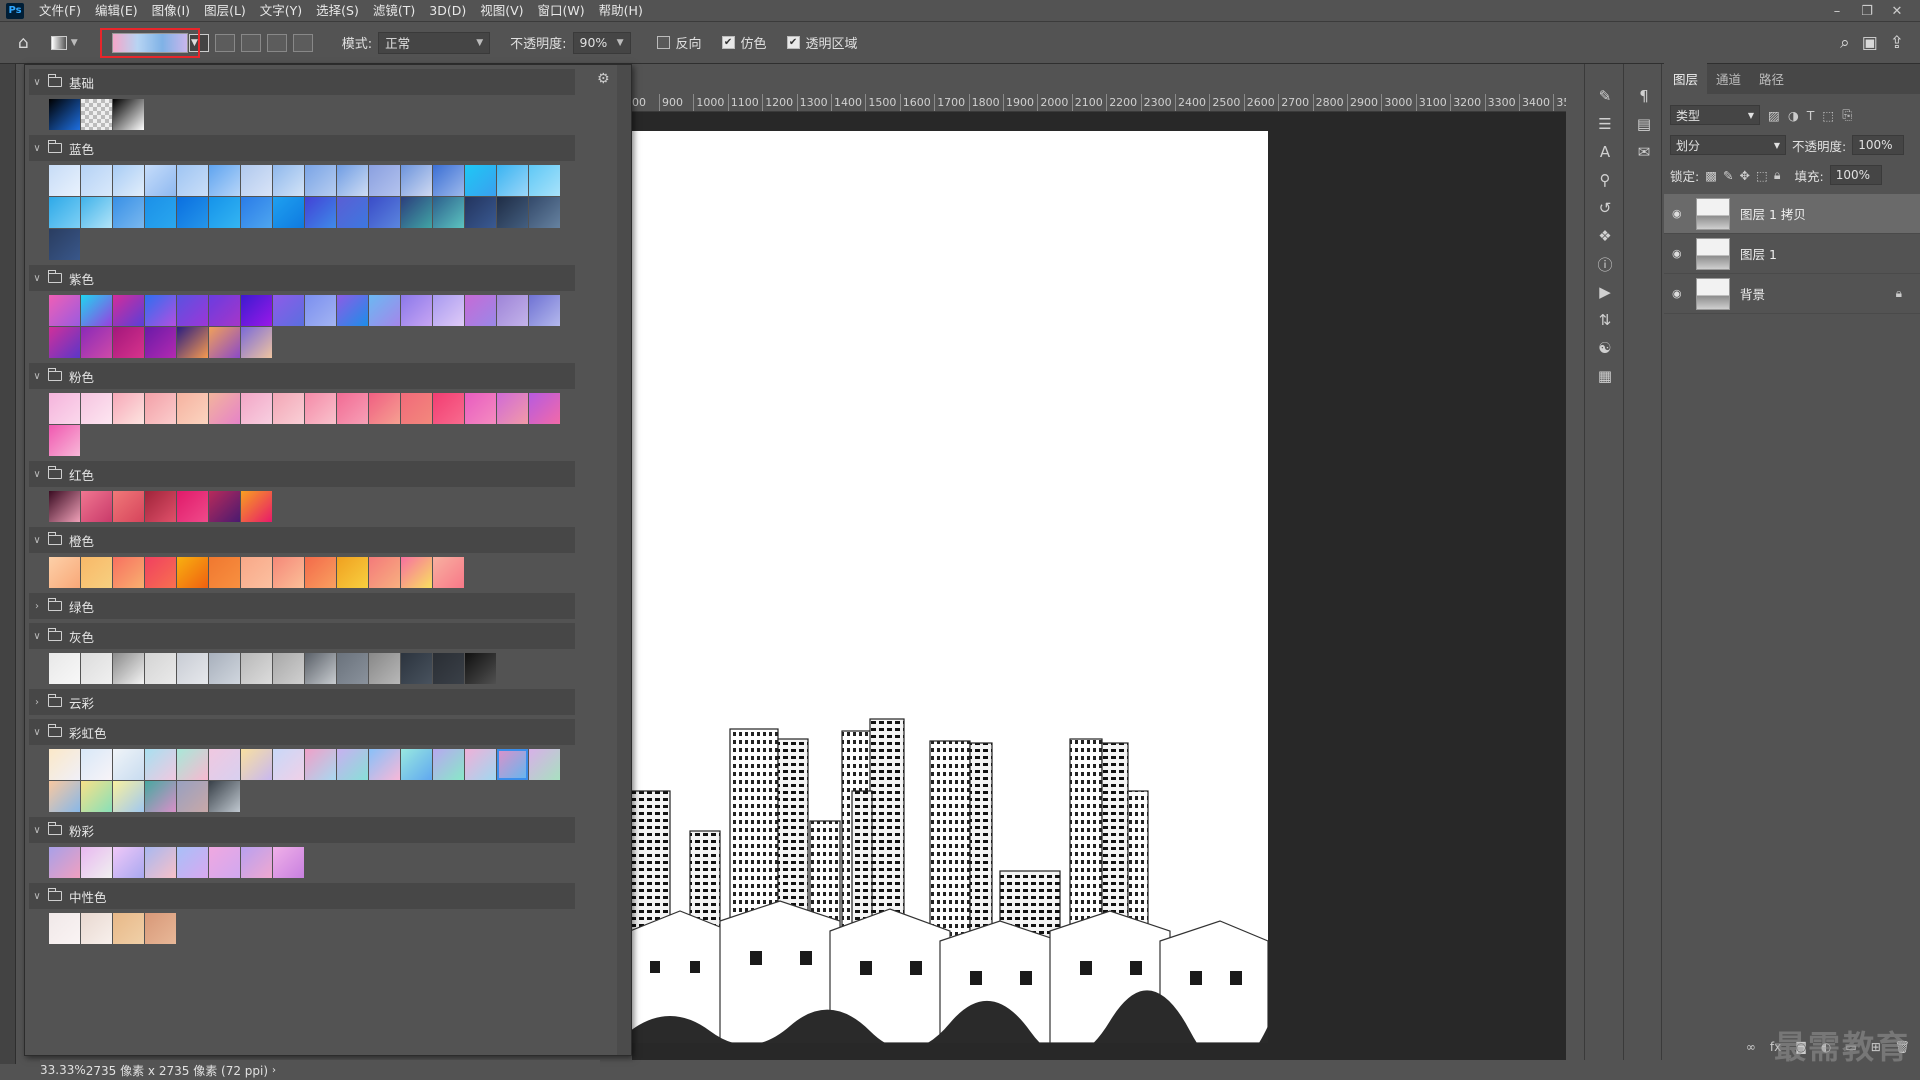 This screenshot has height=1080, width=1920. Describe the element at coordinates (302, 82) in the screenshot. I see `gradient-group-header: ∨ 基础` at that location.